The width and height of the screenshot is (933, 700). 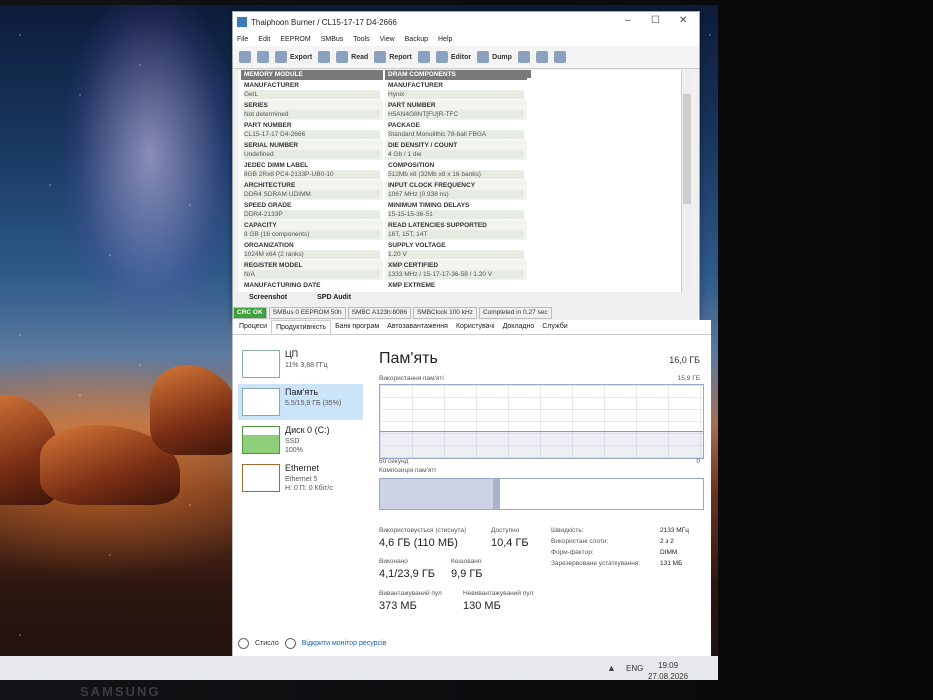 I want to click on taskbar: ▲ ENG 19:09 27.08.2026, so click(x=359, y=668).